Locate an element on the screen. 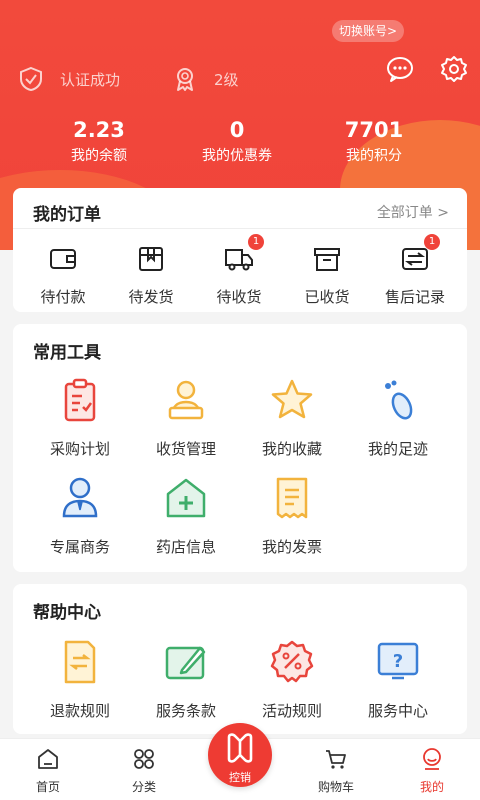 Image resolution: width=480 pixels, height=800 pixels. box-icon is located at coordinates (327, 259).